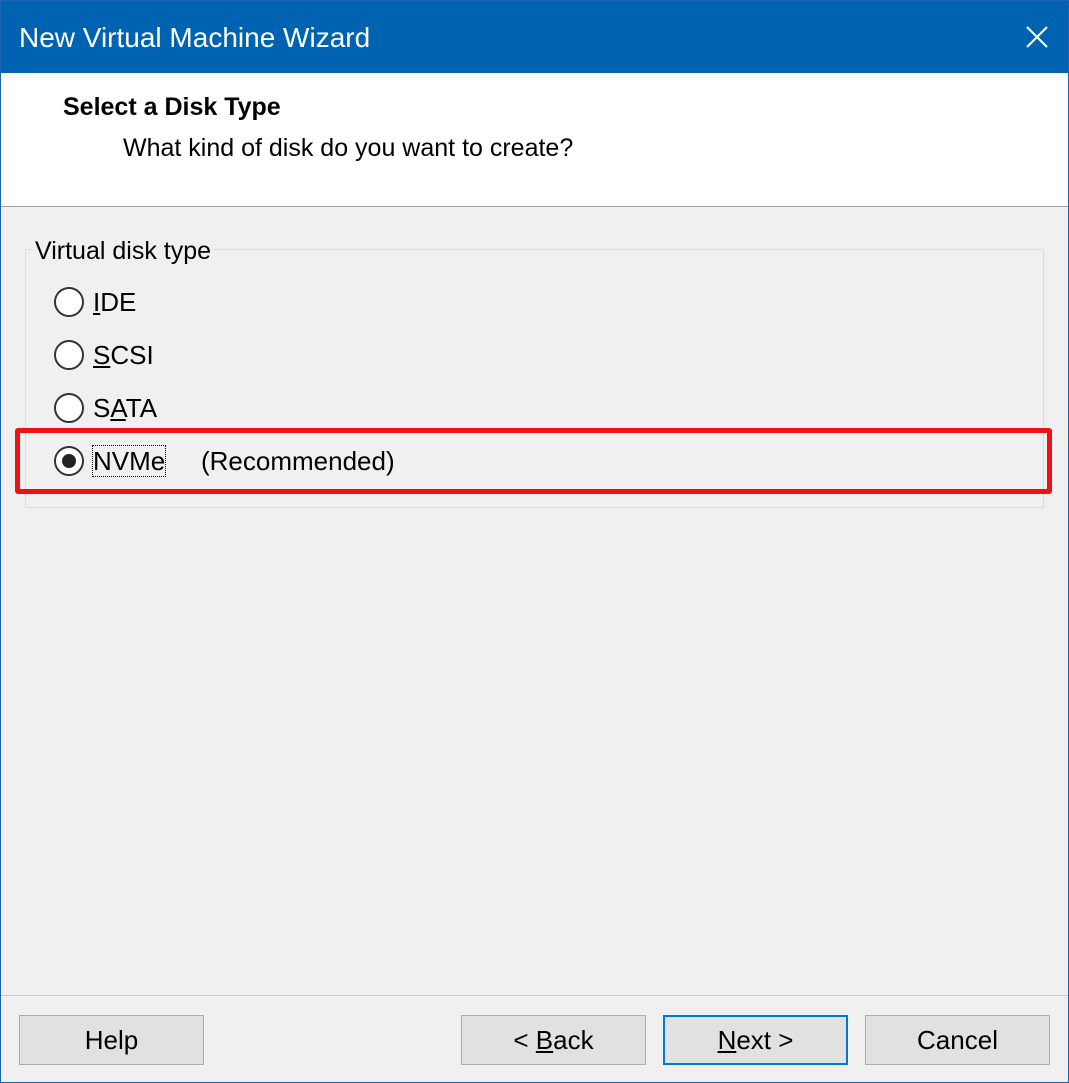 This screenshot has height=1083, width=1069. I want to click on radio-label-nvme: NVMe, so click(129, 461).